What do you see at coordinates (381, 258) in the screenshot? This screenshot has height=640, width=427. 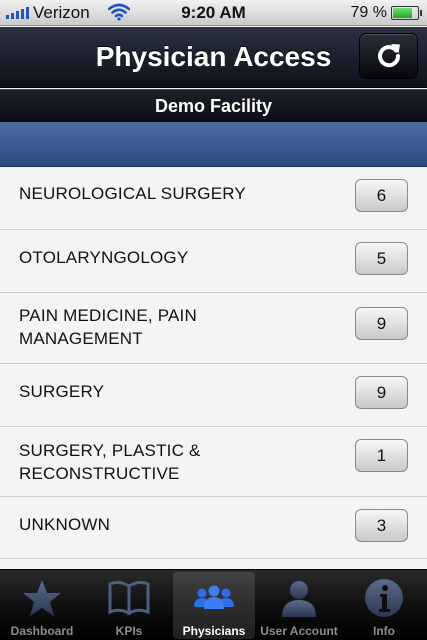 I see `count-badge: 5` at bounding box center [381, 258].